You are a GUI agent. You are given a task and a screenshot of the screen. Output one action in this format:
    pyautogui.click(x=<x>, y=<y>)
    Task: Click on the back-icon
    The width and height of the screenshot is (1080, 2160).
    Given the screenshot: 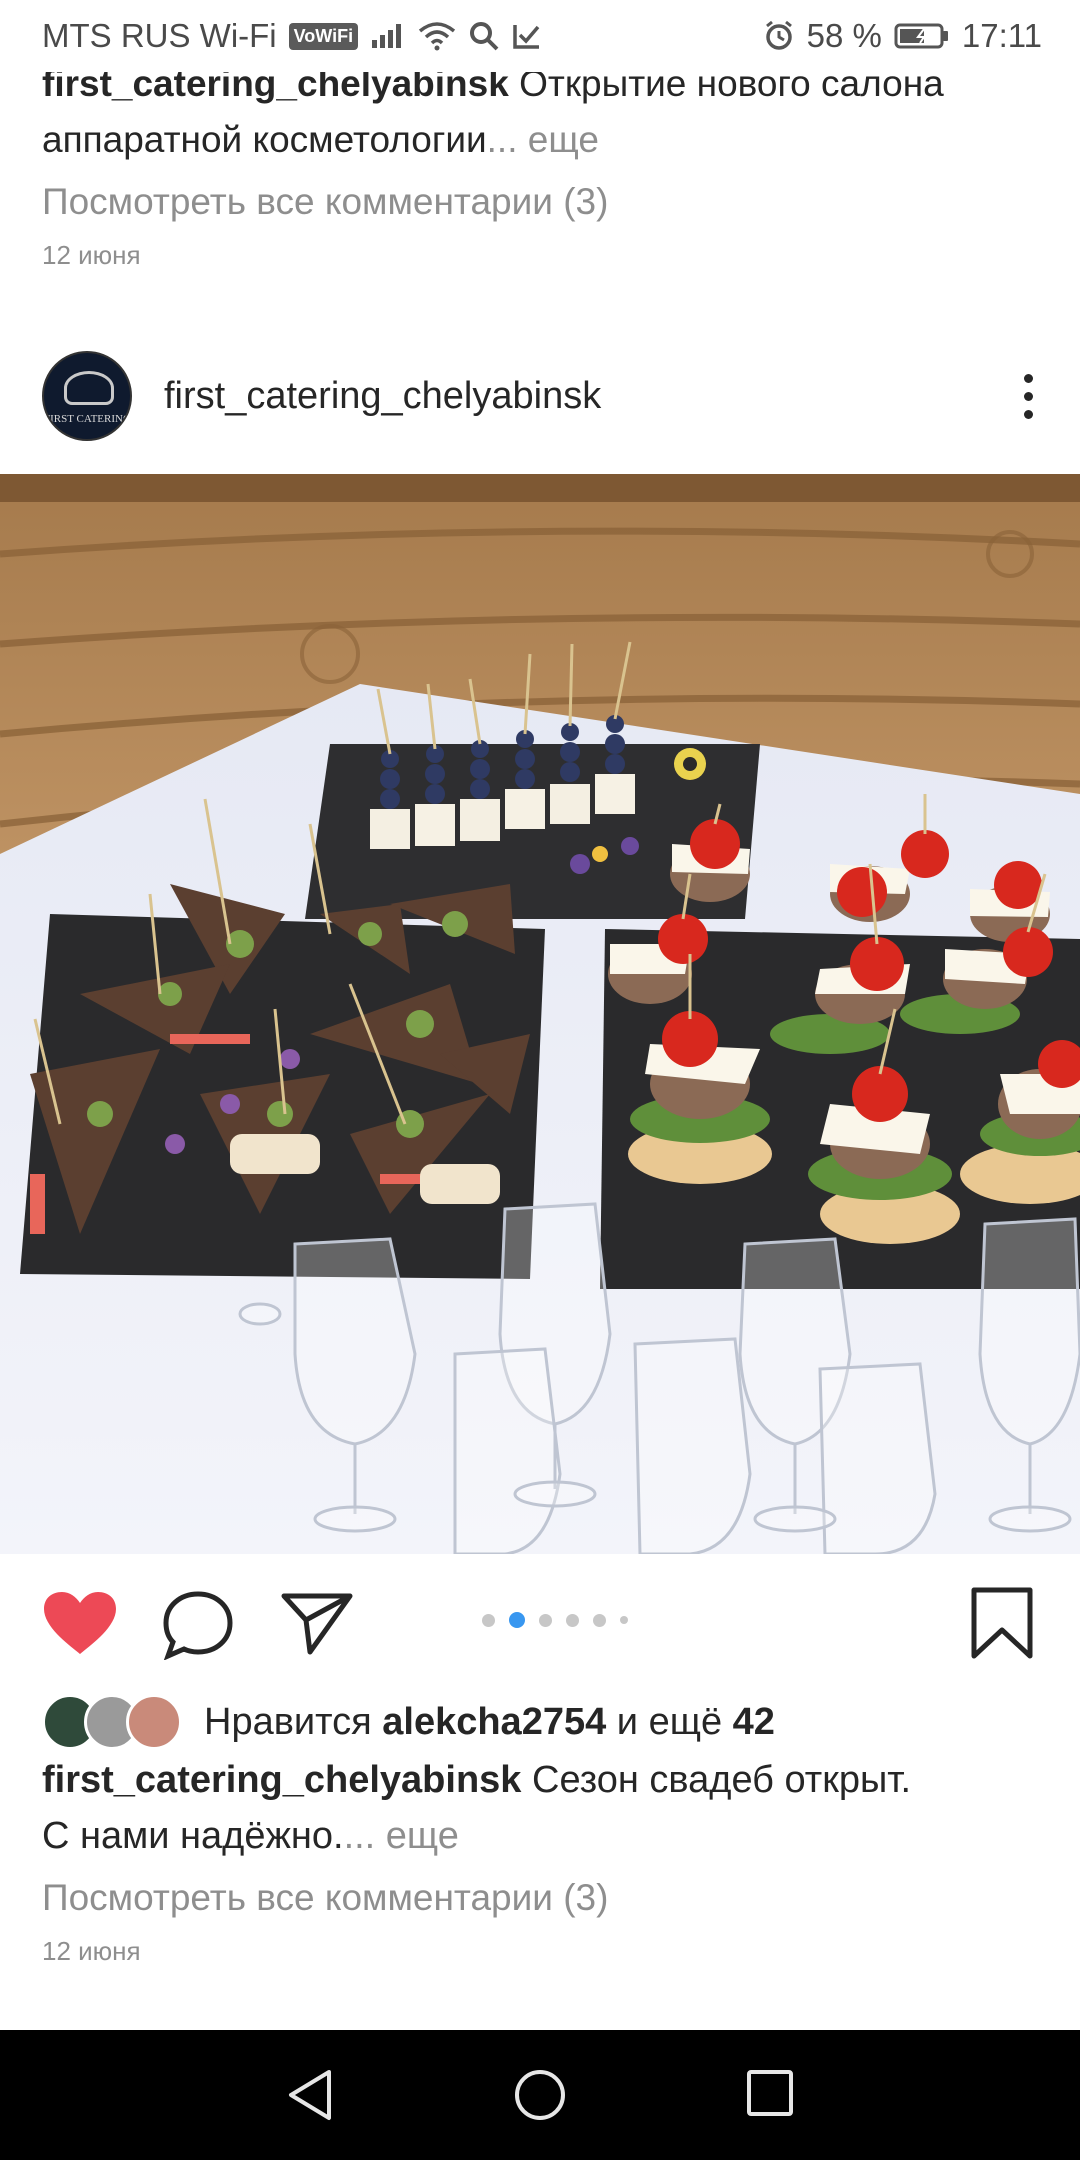 What is the action you would take?
    pyautogui.click(x=310, y=2097)
    